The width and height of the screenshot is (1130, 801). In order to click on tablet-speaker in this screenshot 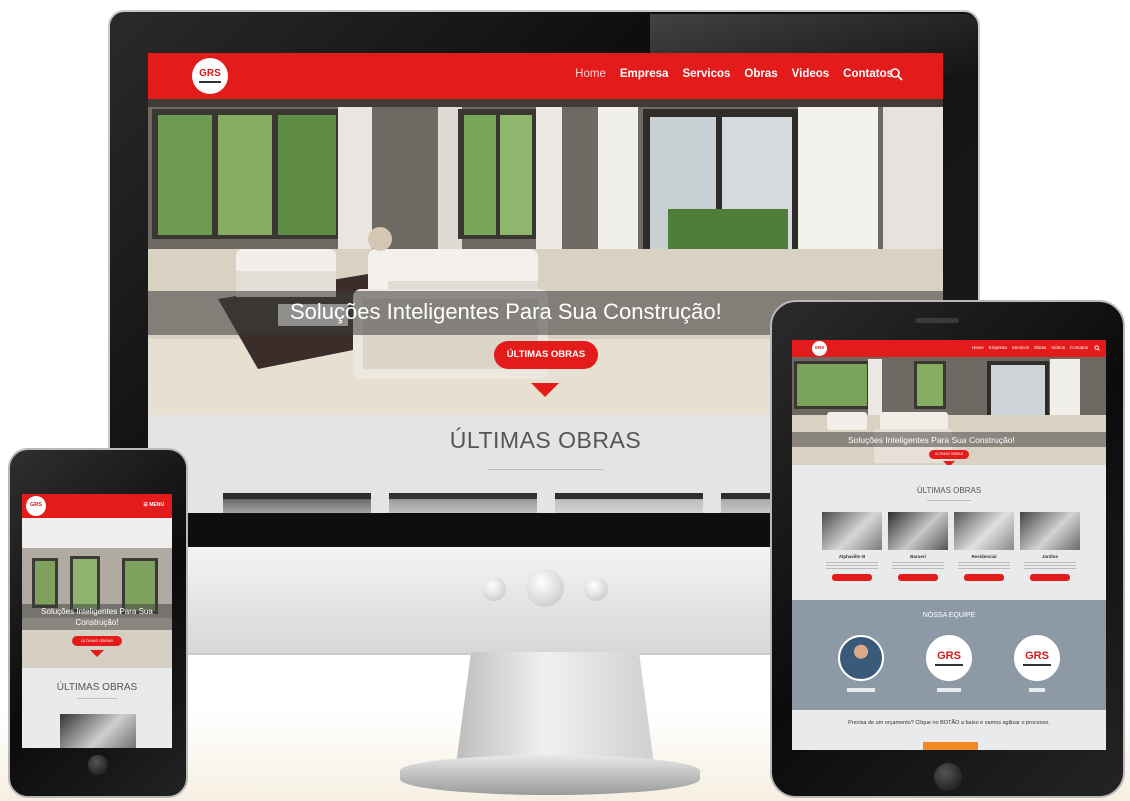, I will do `click(937, 320)`.